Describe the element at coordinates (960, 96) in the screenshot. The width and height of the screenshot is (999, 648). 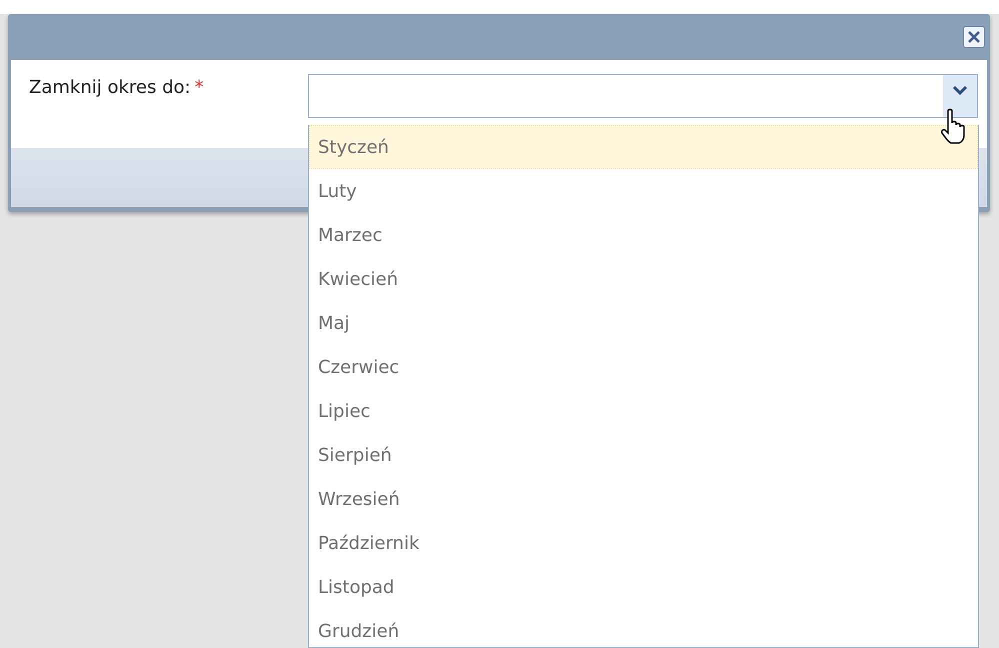
I see `dropdown-trigger` at that location.